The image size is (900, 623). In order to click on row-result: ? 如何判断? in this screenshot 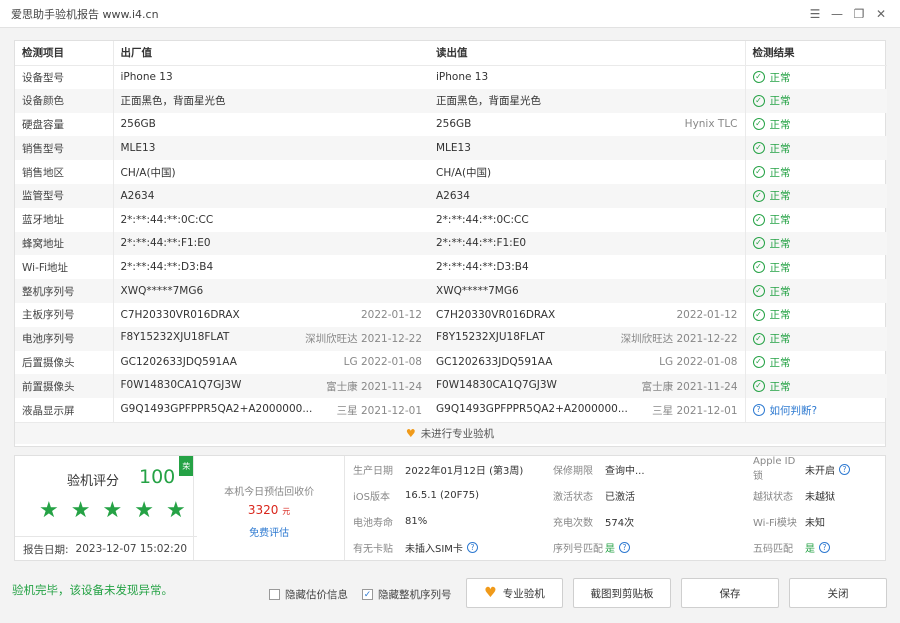, I will do `click(815, 410)`.